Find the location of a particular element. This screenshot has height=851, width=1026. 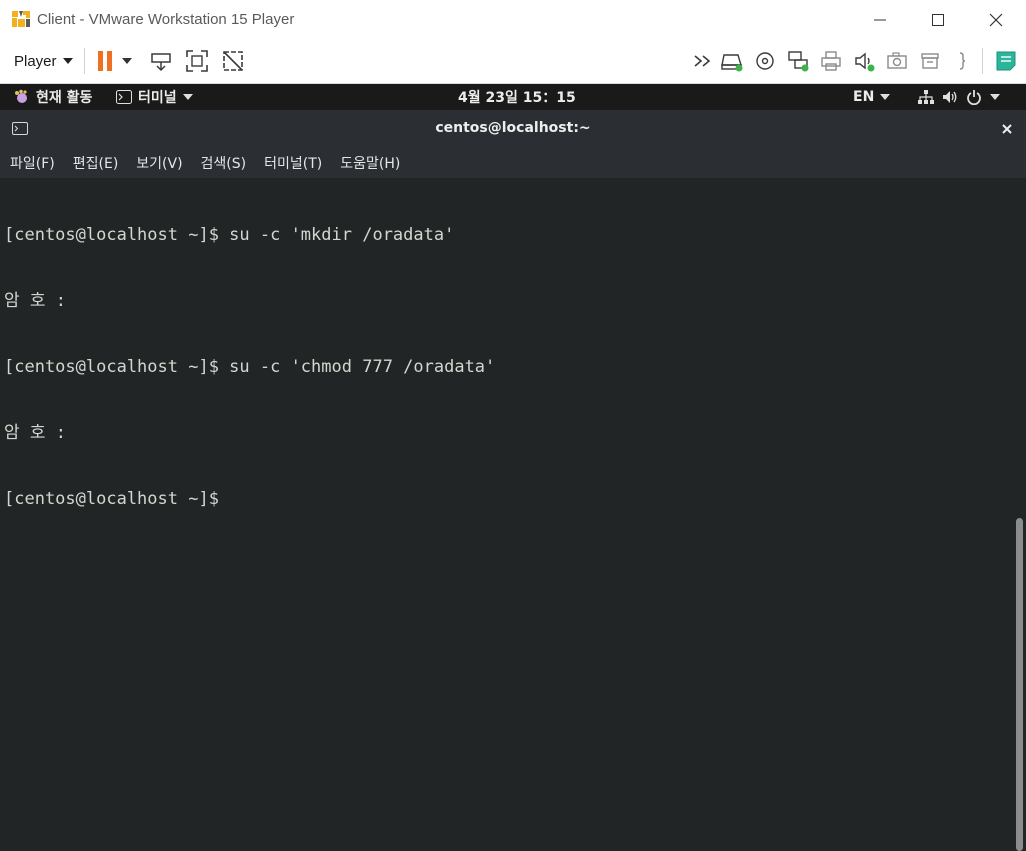

cd-dvd-button is located at coordinates (765, 61).